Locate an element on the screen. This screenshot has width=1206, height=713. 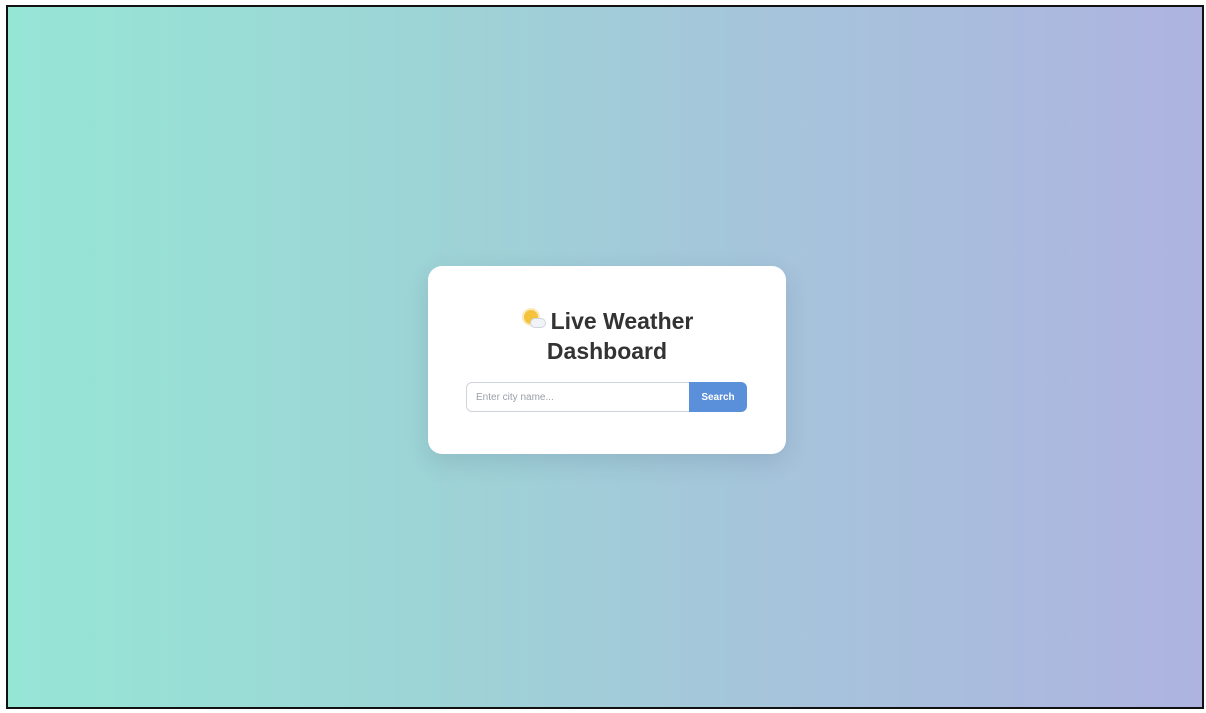
cloud-shape is located at coordinates (537, 323).